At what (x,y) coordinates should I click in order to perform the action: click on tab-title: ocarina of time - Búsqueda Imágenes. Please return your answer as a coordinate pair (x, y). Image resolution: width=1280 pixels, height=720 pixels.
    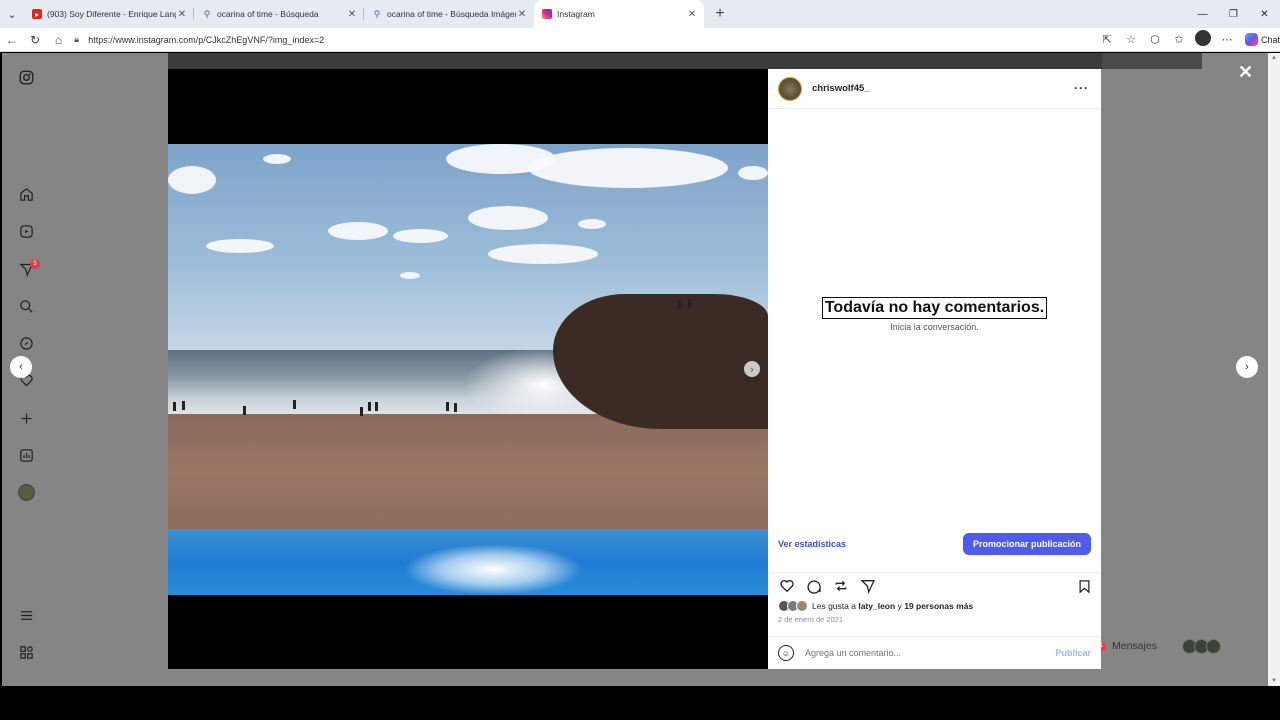
    Looking at the image, I should click on (451, 14).